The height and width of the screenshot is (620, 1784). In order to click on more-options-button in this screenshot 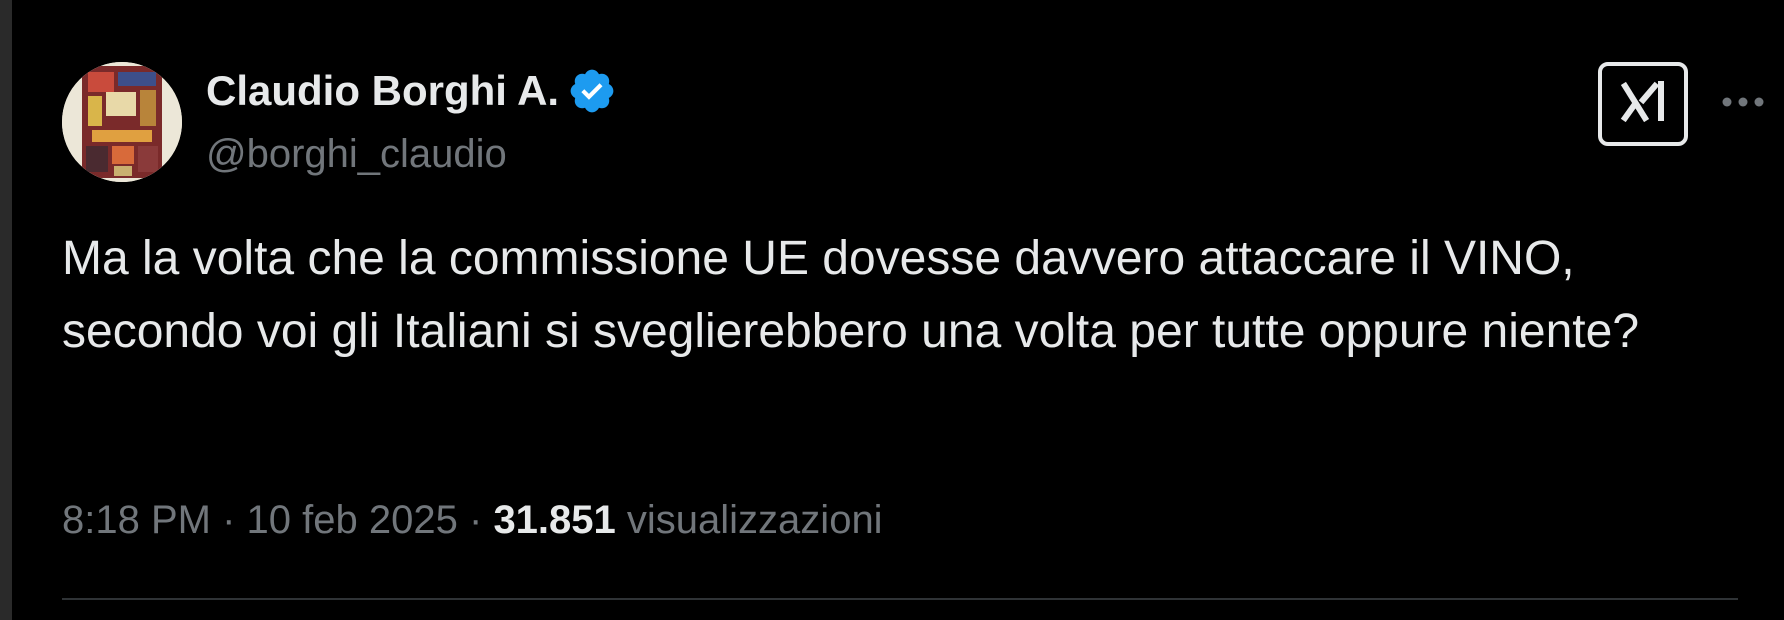, I will do `click(1743, 104)`.